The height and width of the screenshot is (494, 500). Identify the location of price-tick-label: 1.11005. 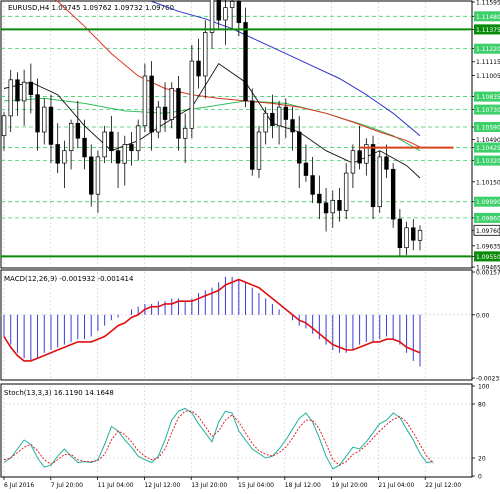
(488, 76).